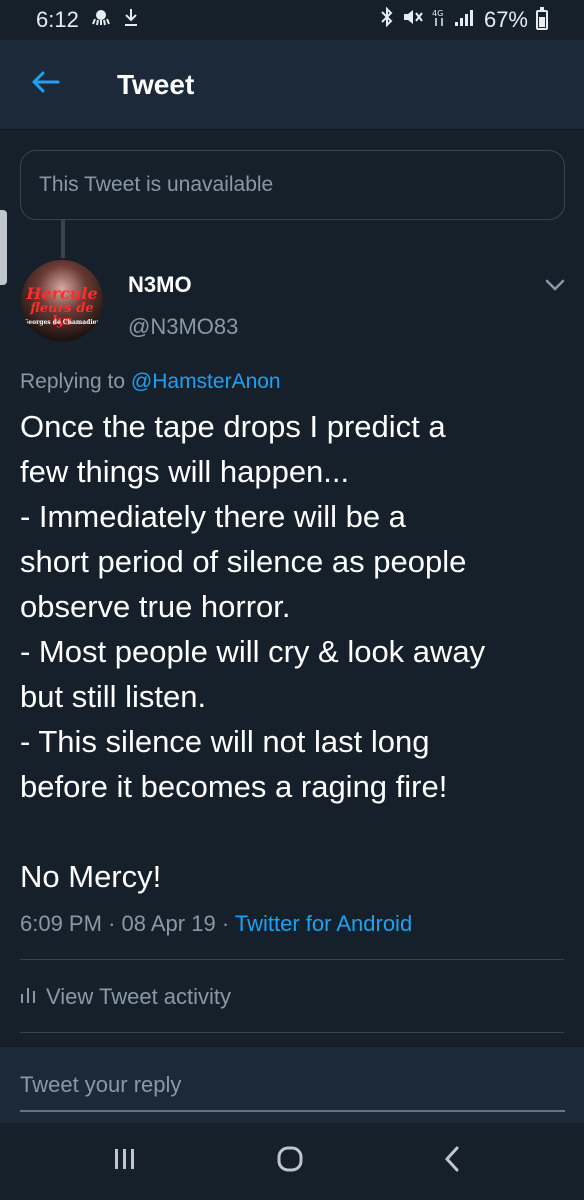  I want to click on status-bar: 6:12 4G 67%, so click(292, 20).